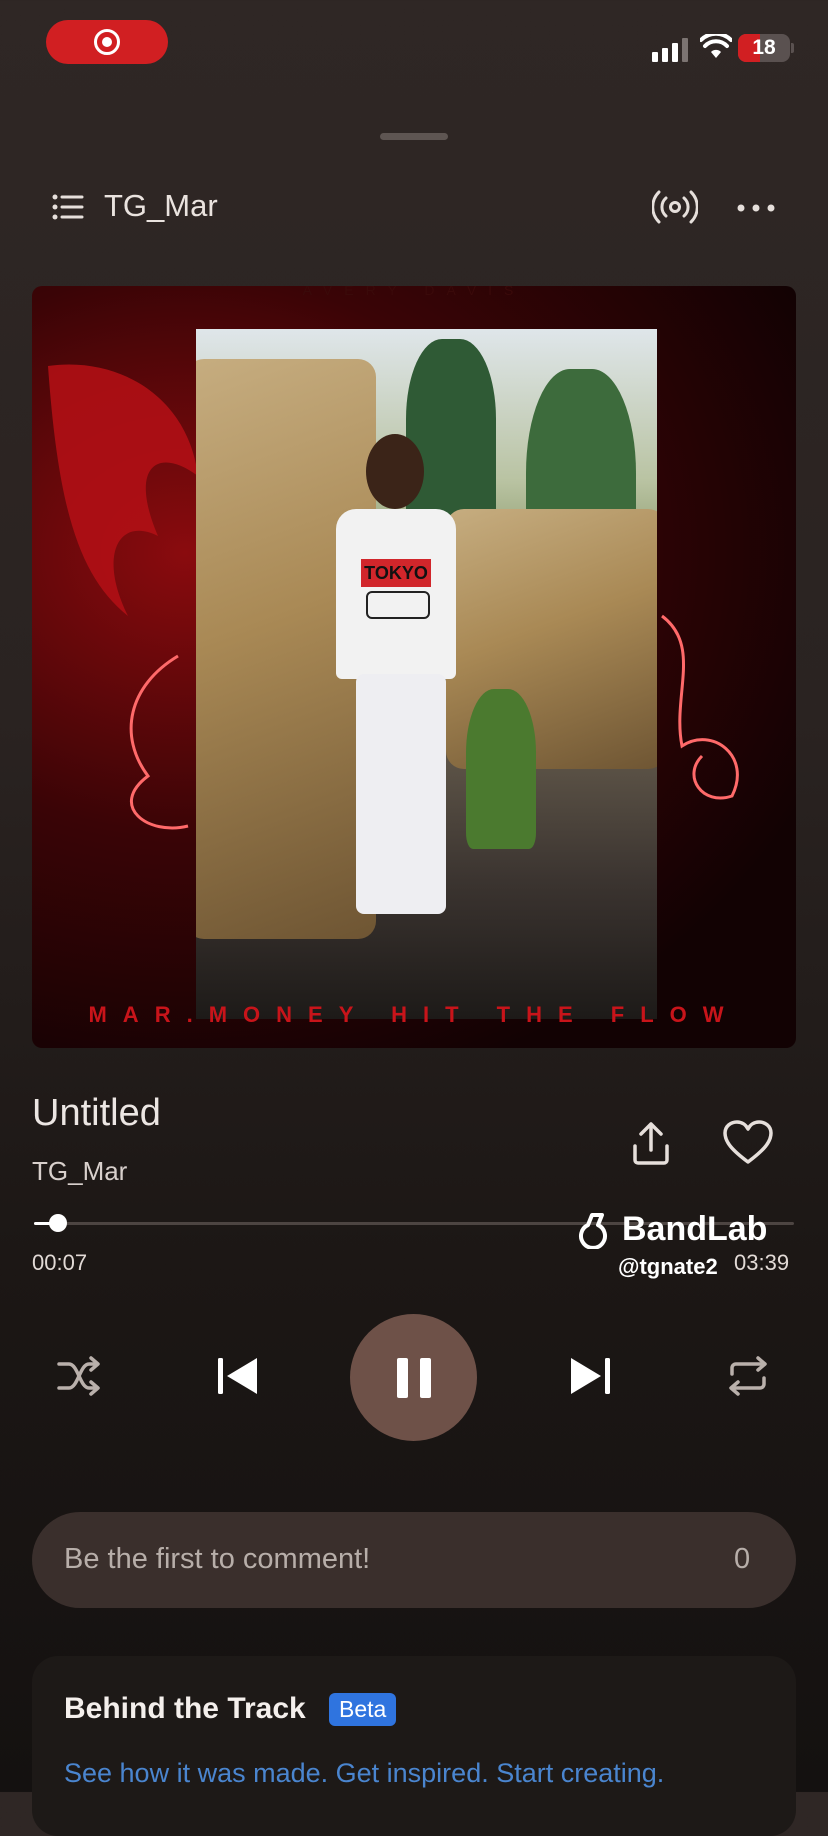 The height and width of the screenshot is (1836, 828). What do you see at coordinates (79, 1171) in the screenshot?
I see `track-artist: TG_Mar` at bounding box center [79, 1171].